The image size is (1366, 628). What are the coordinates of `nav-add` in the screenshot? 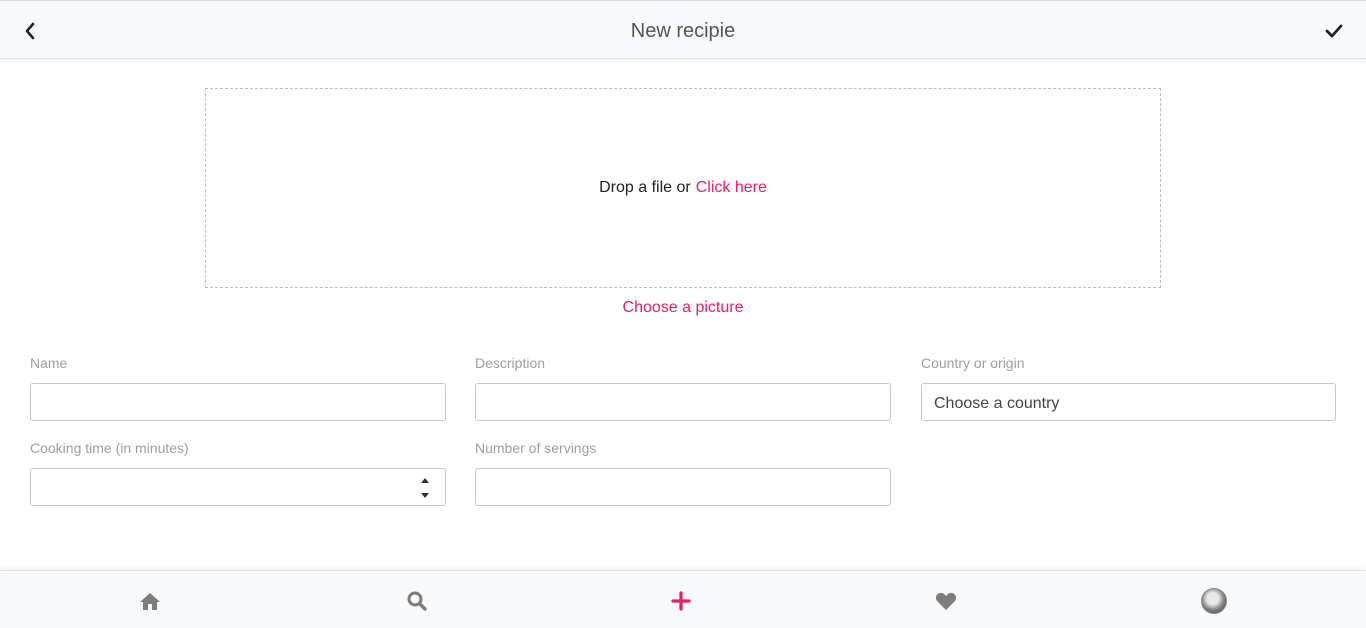 It's located at (681, 601).